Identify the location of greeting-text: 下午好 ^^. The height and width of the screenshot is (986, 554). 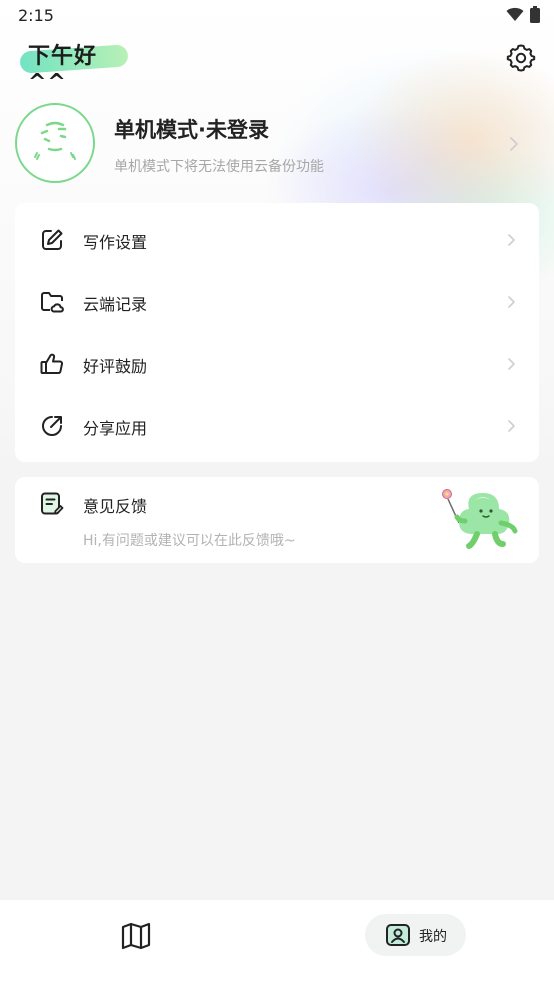
(63, 69).